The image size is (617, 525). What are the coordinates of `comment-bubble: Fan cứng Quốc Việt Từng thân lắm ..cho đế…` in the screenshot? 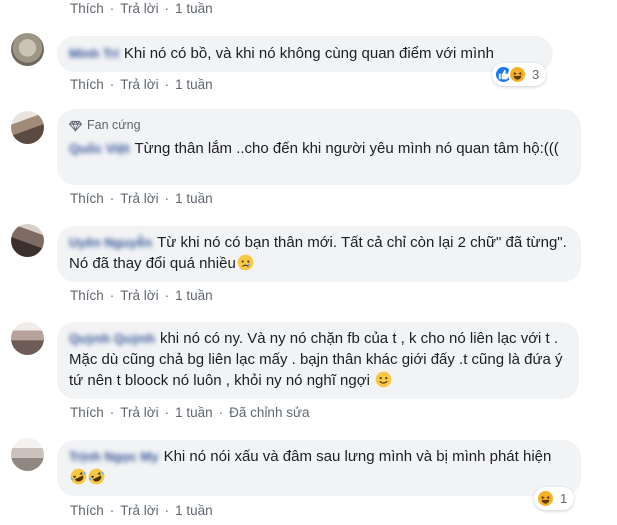 It's located at (319, 147).